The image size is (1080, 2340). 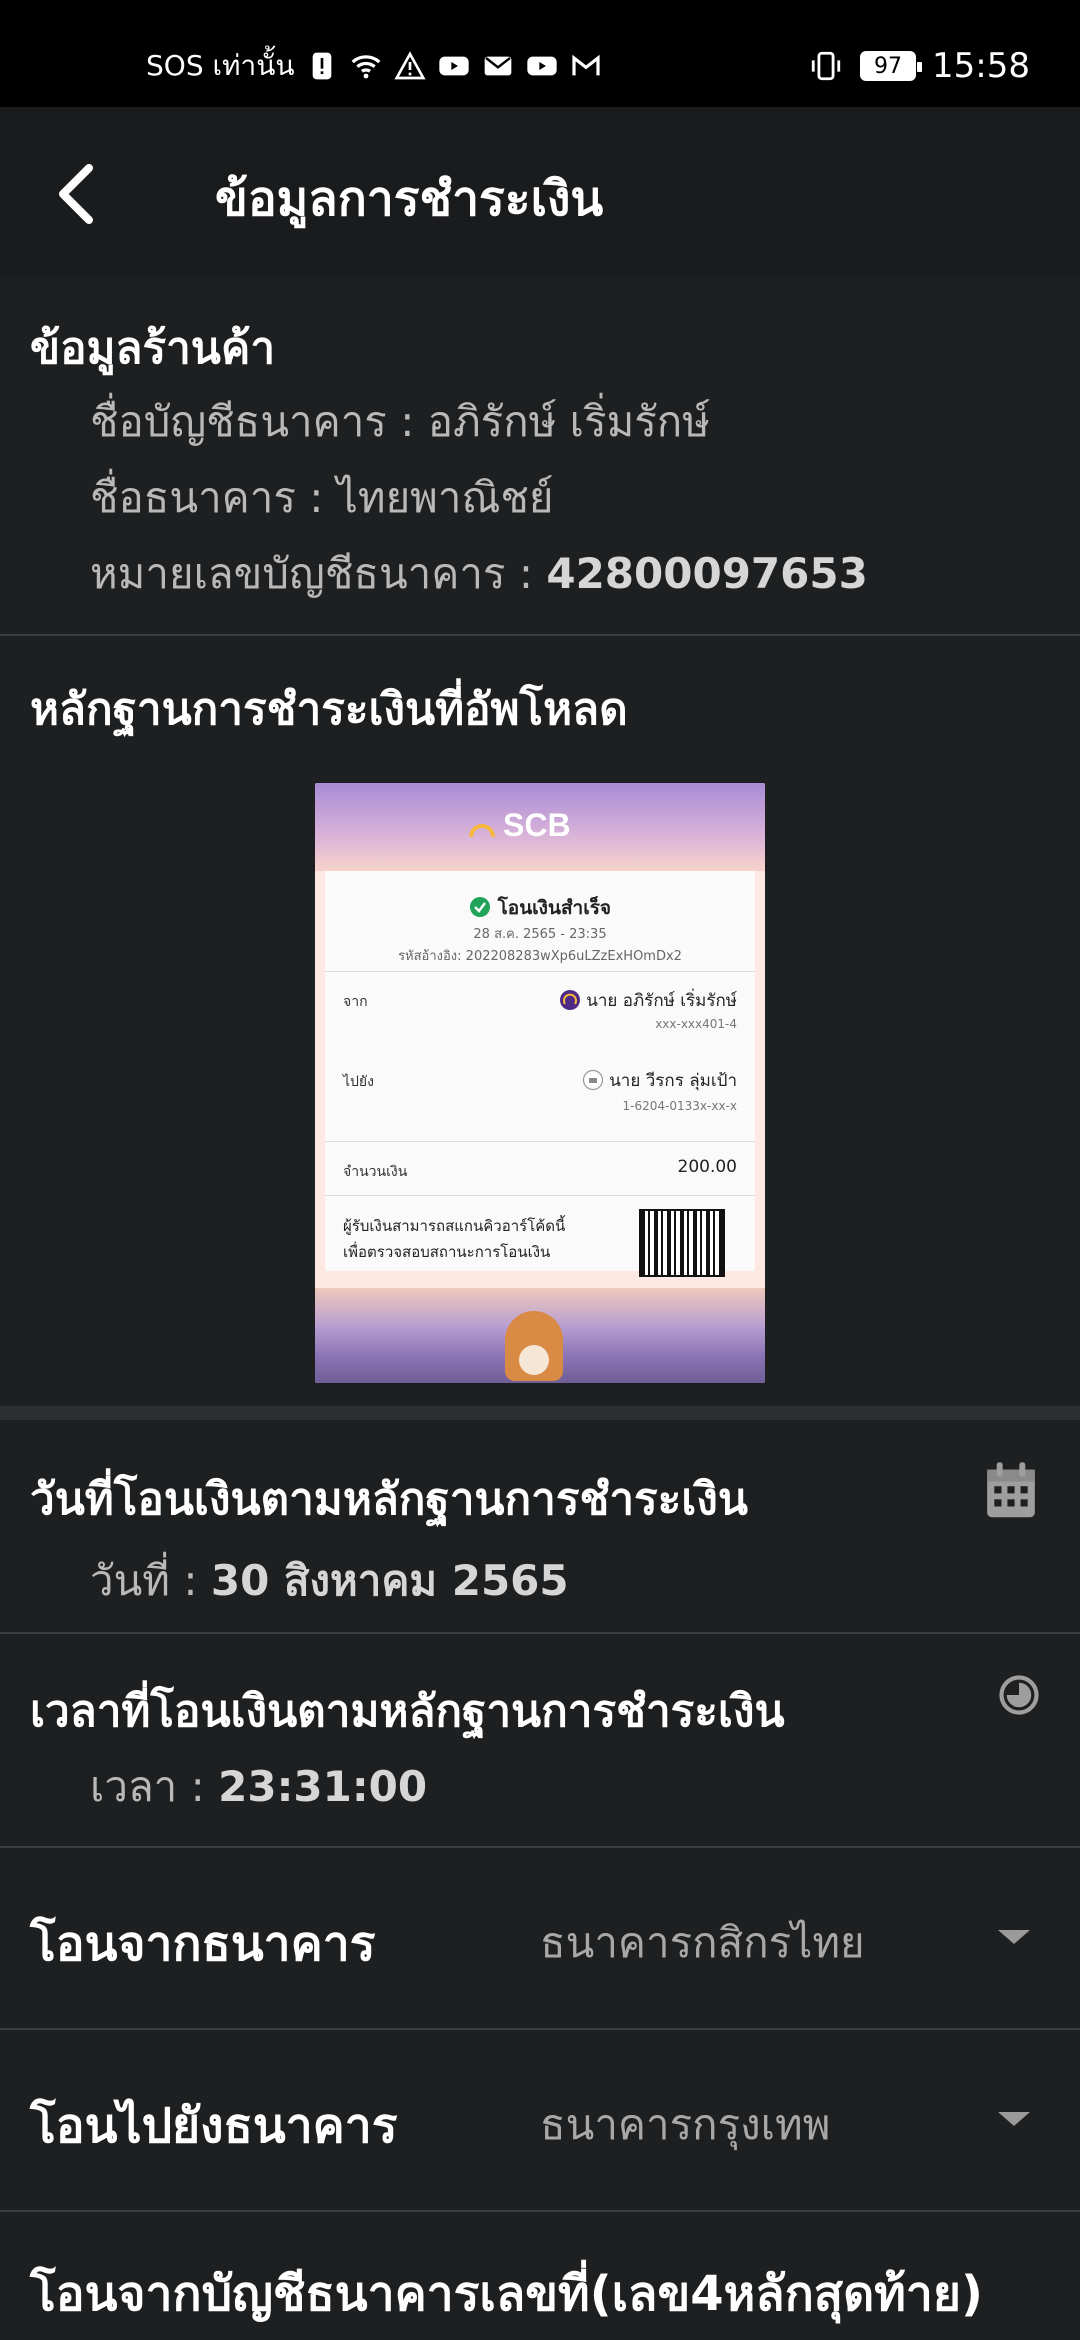 What do you see at coordinates (479, 907) in the screenshot?
I see `check-circle-icon` at bounding box center [479, 907].